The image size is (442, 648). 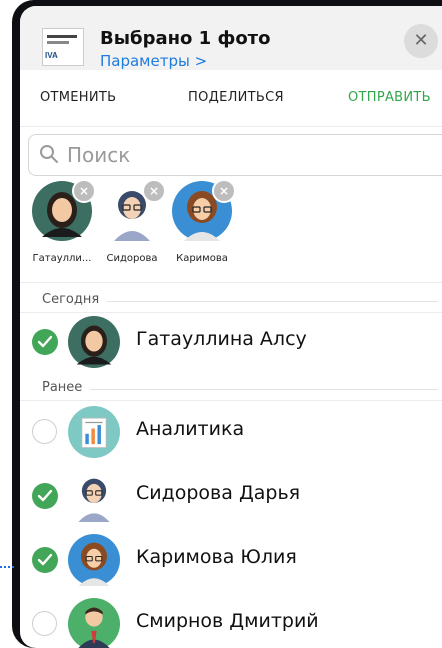 I want to click on sheet-header: IVA Выбрано 1 фото Параметры > ✕, so click(x=231, y=38).